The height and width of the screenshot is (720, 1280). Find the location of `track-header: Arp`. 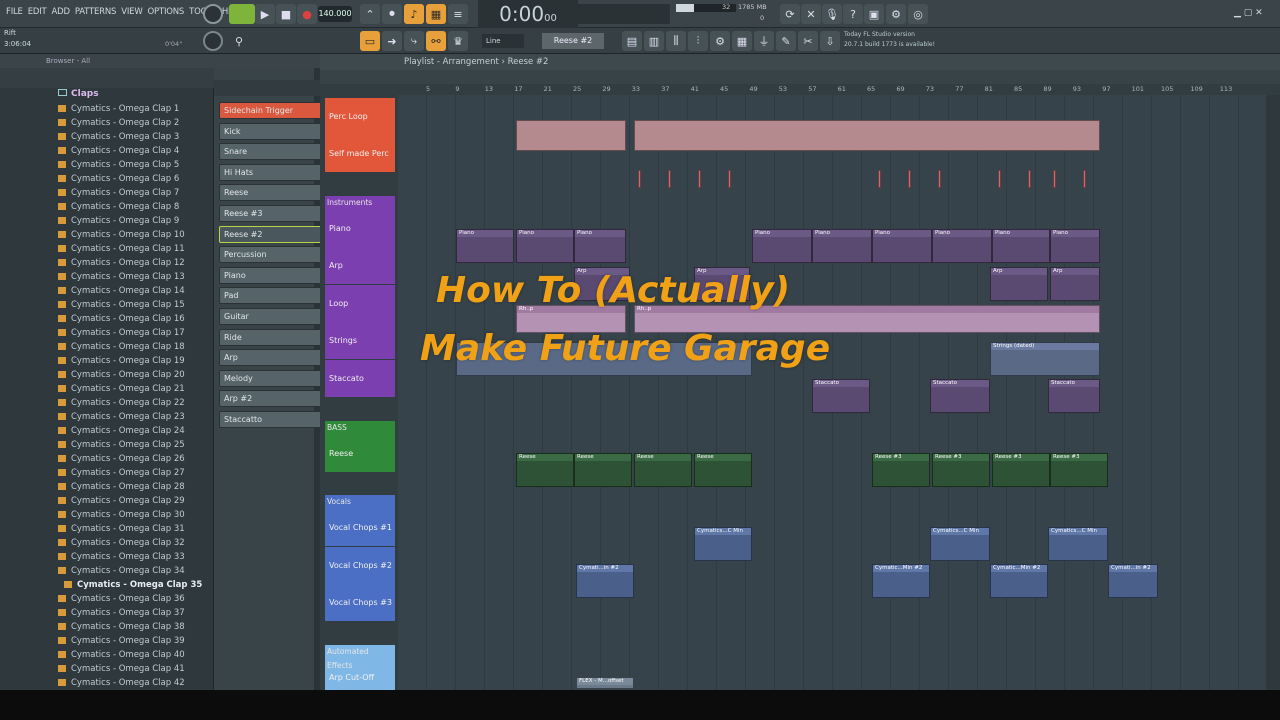

track-header: Arp is located at coordinates (360, 265).